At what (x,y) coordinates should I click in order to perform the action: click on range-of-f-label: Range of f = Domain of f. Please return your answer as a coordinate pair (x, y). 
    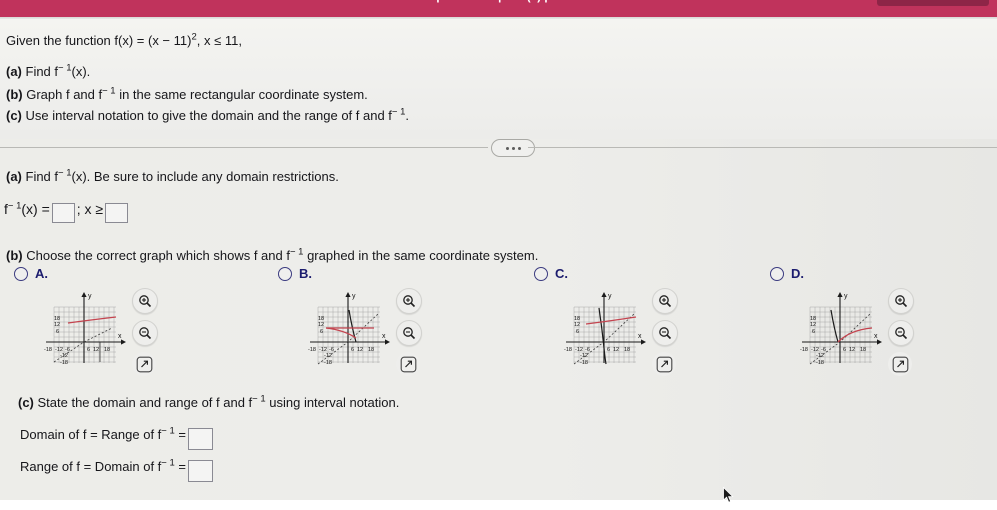
    Looking at the image, I should click on (91, 466).